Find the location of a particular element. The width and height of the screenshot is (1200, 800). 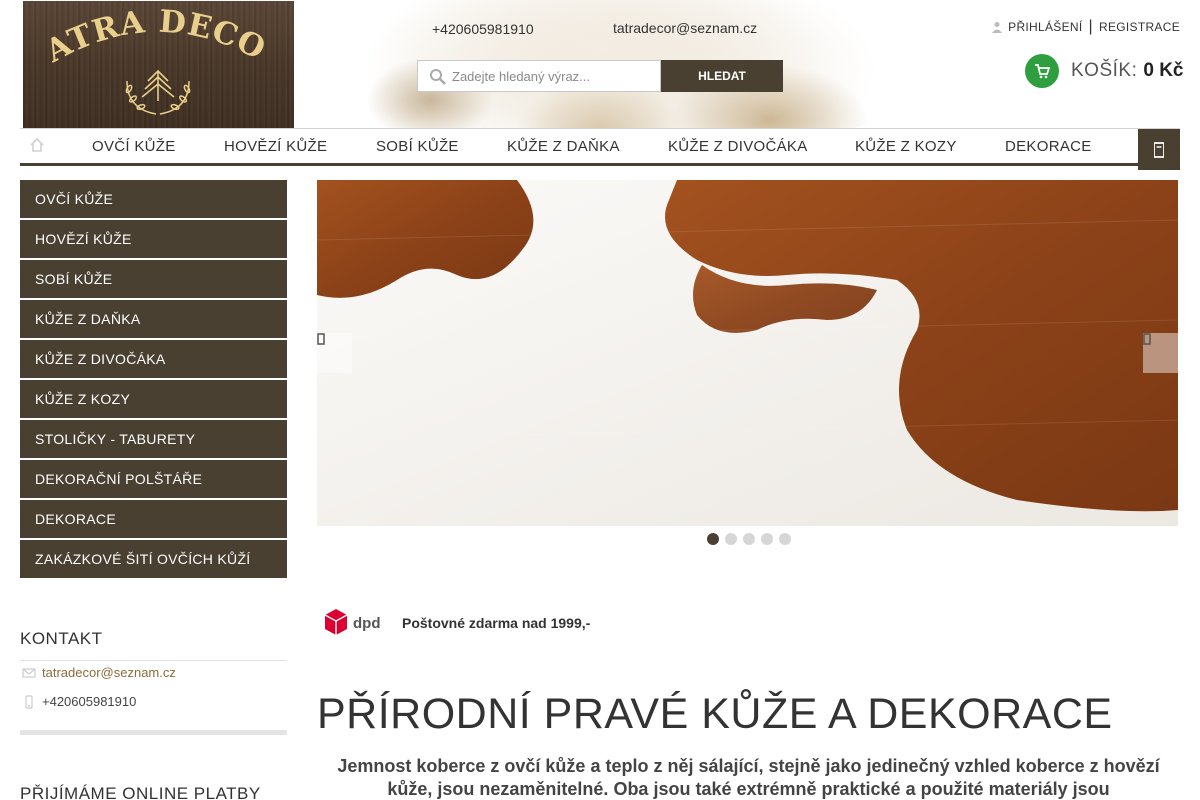

logo-text: TATRA DECOR is located at coordinates (147, 35).